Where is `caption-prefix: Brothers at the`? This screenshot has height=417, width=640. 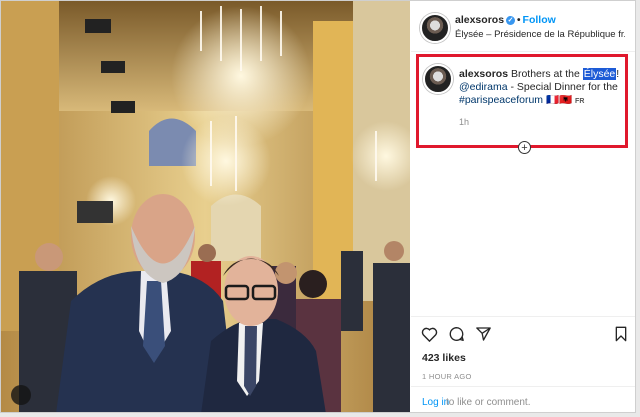 caption-prefix: Brothers at the is located at coordinates (546, 74).